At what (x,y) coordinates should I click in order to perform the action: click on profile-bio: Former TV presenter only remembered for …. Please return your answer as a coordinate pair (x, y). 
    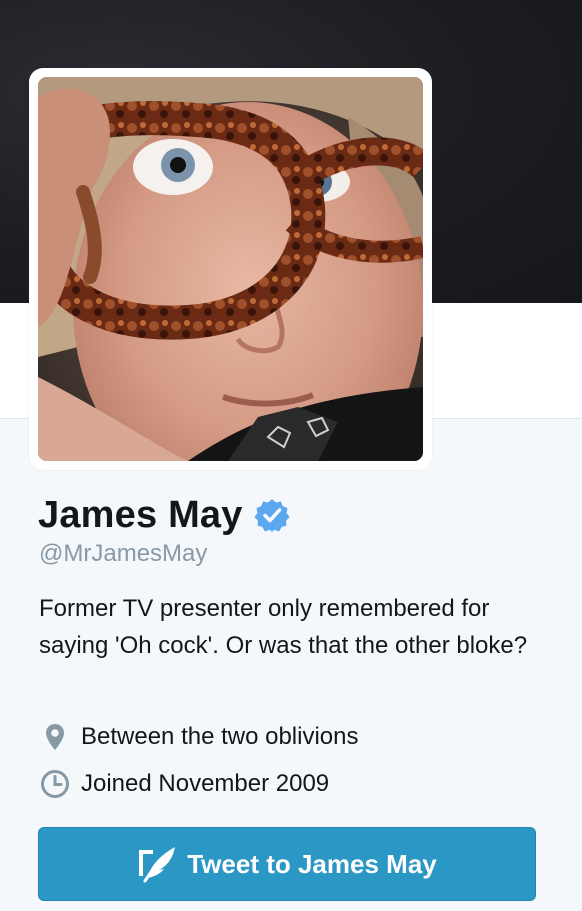
    Looking at the image, I should click on (283, 627).